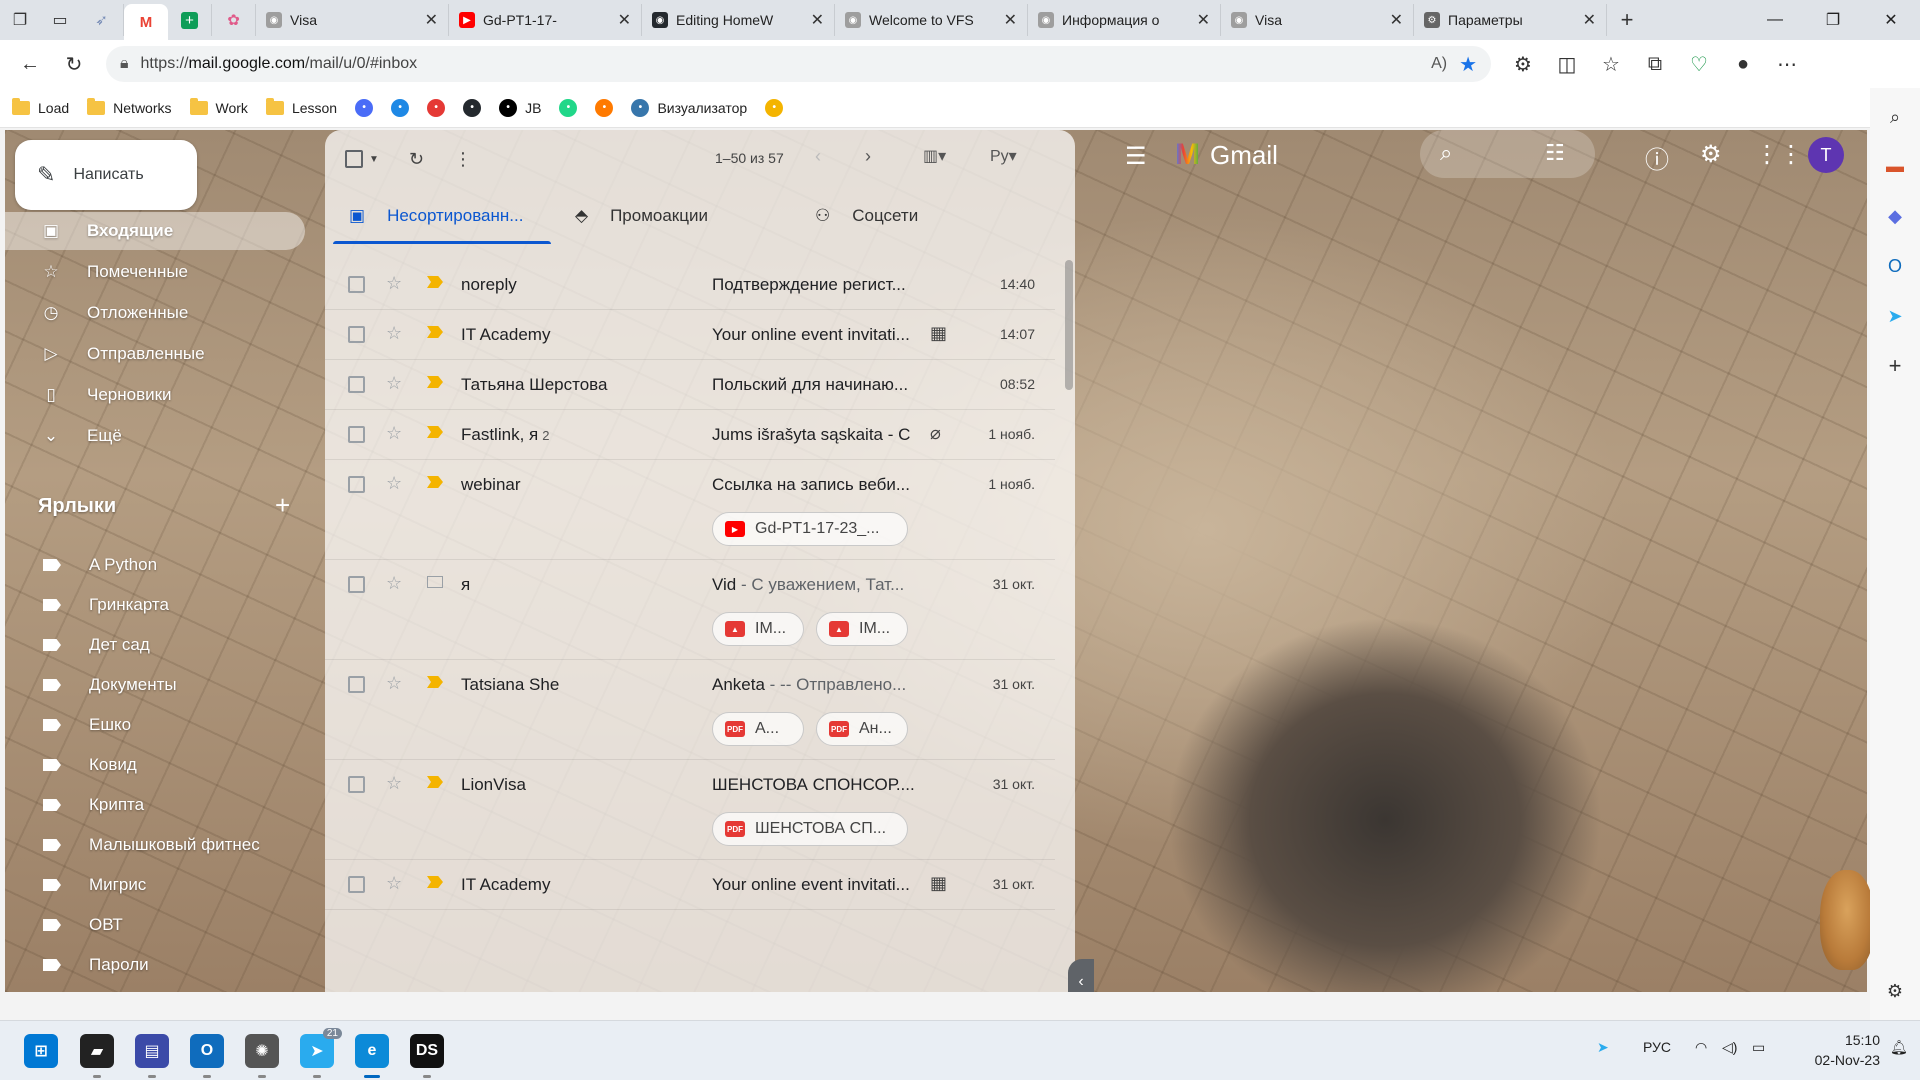  What do you see at coordinates (155, 765) in the screenshot?
I see `label-item: Ковид` at bounding box center [155, 765].